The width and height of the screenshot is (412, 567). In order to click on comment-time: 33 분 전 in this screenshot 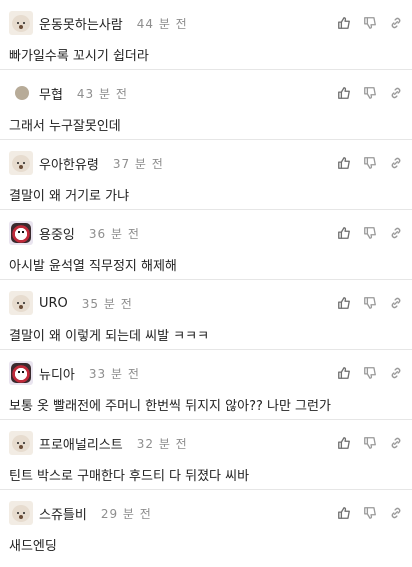, I will do `click(114, 373)`.